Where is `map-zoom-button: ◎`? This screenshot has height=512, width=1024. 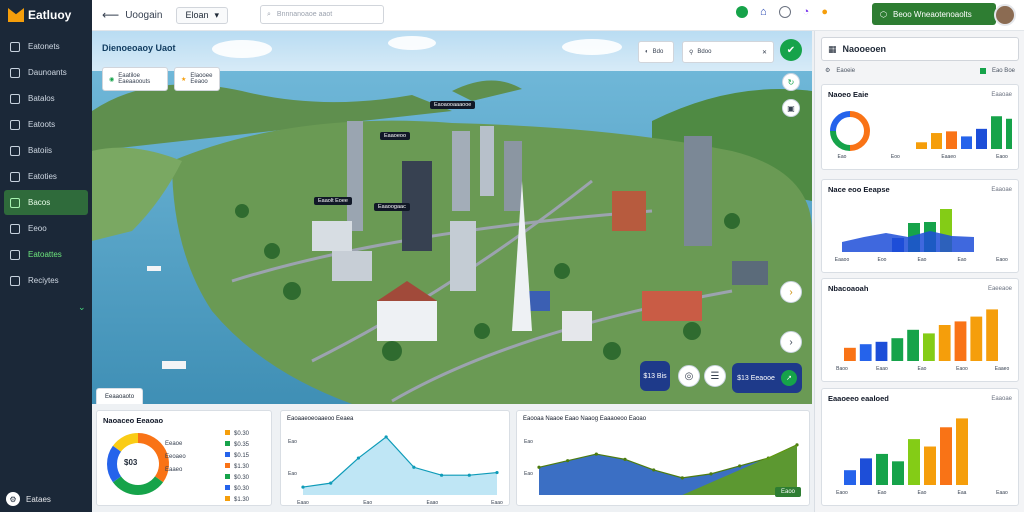
map-zoom-button: ◎ is located at coordinates (689, 376).